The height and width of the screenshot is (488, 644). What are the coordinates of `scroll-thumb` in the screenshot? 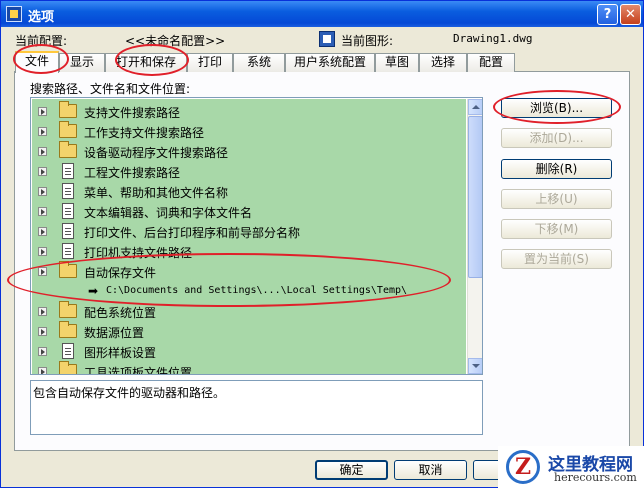 It's located at (475, 197).